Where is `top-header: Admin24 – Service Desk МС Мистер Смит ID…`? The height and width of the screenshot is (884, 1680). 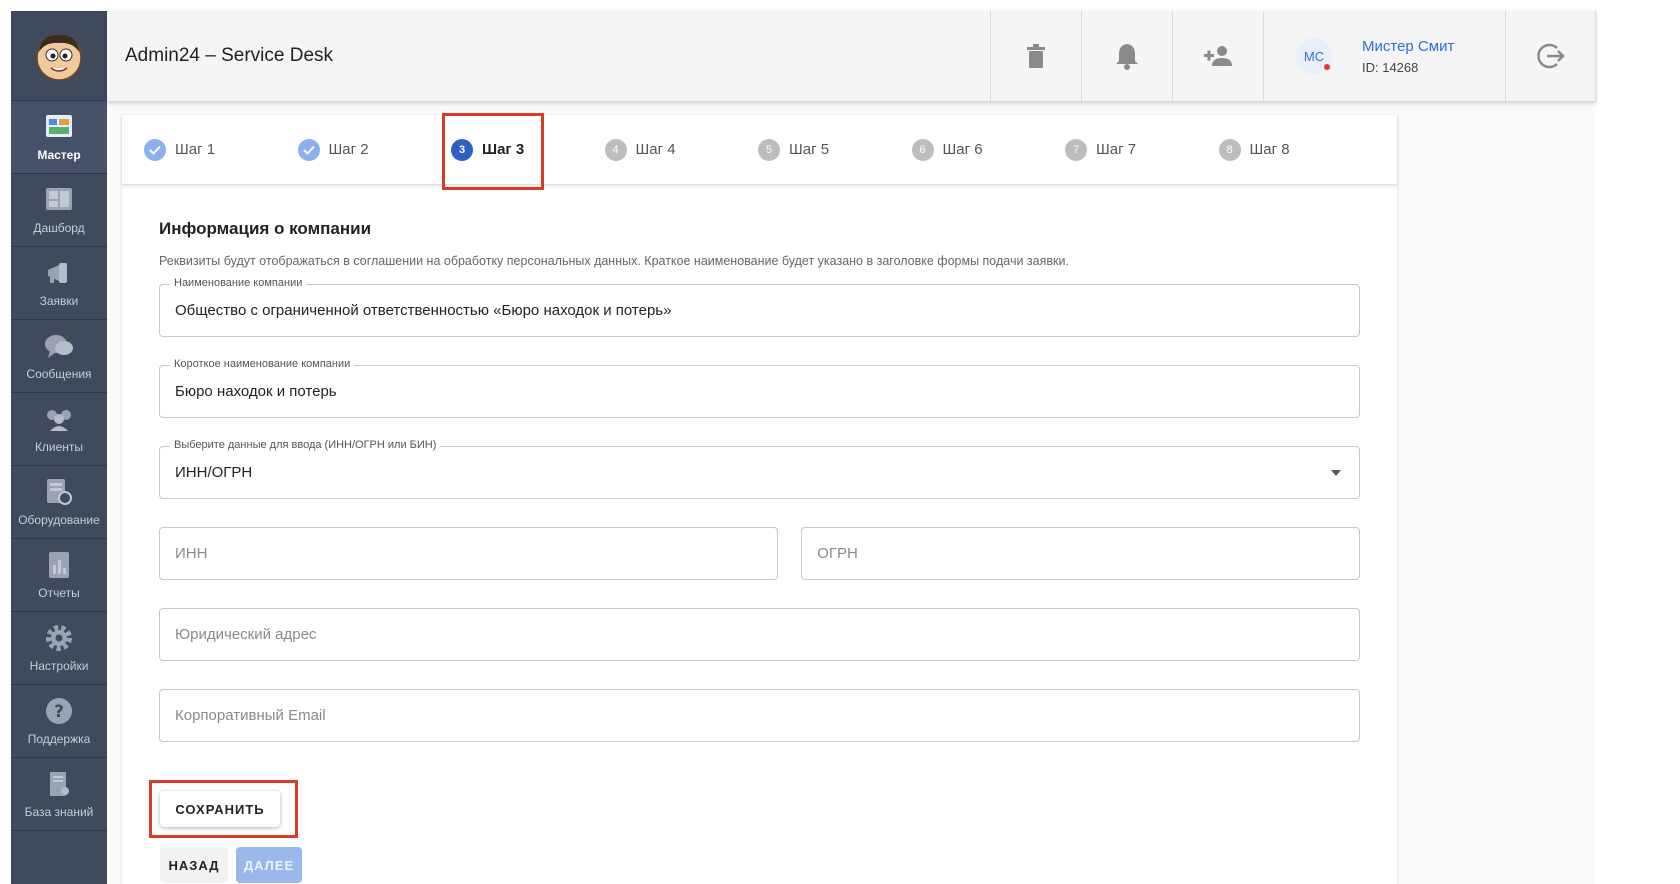 top-header: Admin24 – Service Desk МС Мистер Смит ID… is located at coordinates (851, 56).